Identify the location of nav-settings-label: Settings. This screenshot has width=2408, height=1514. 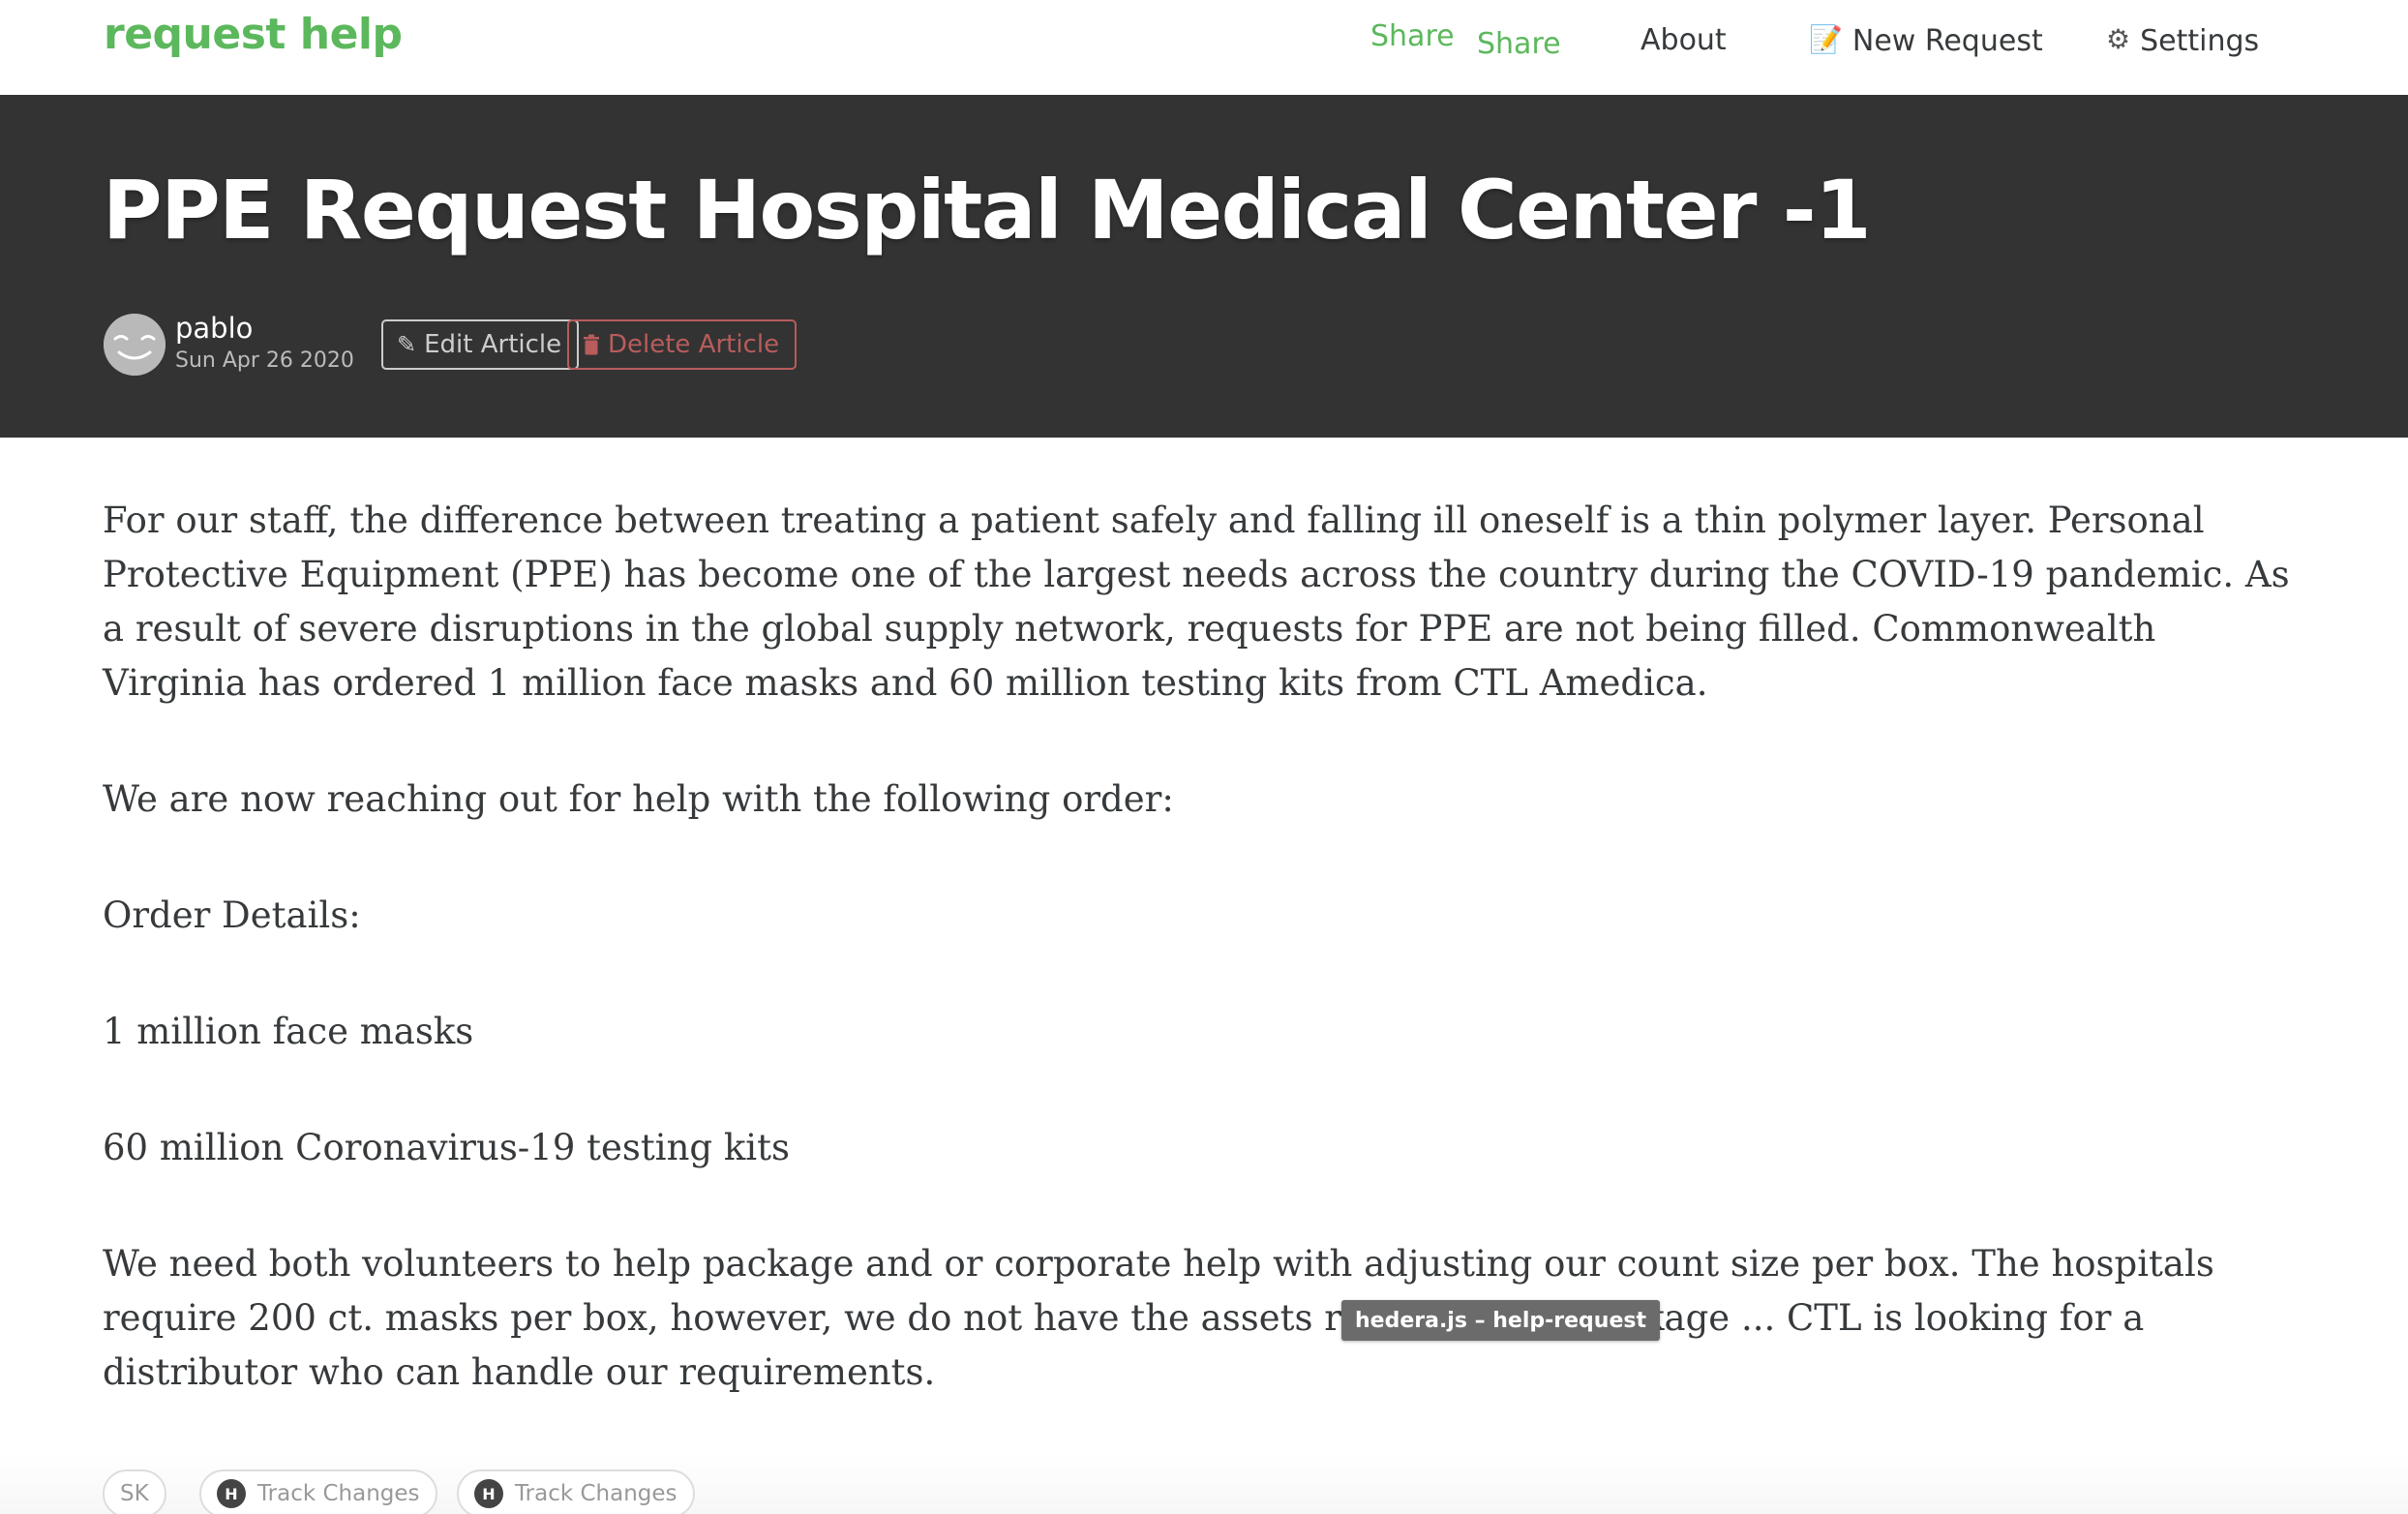
(2200, 41).